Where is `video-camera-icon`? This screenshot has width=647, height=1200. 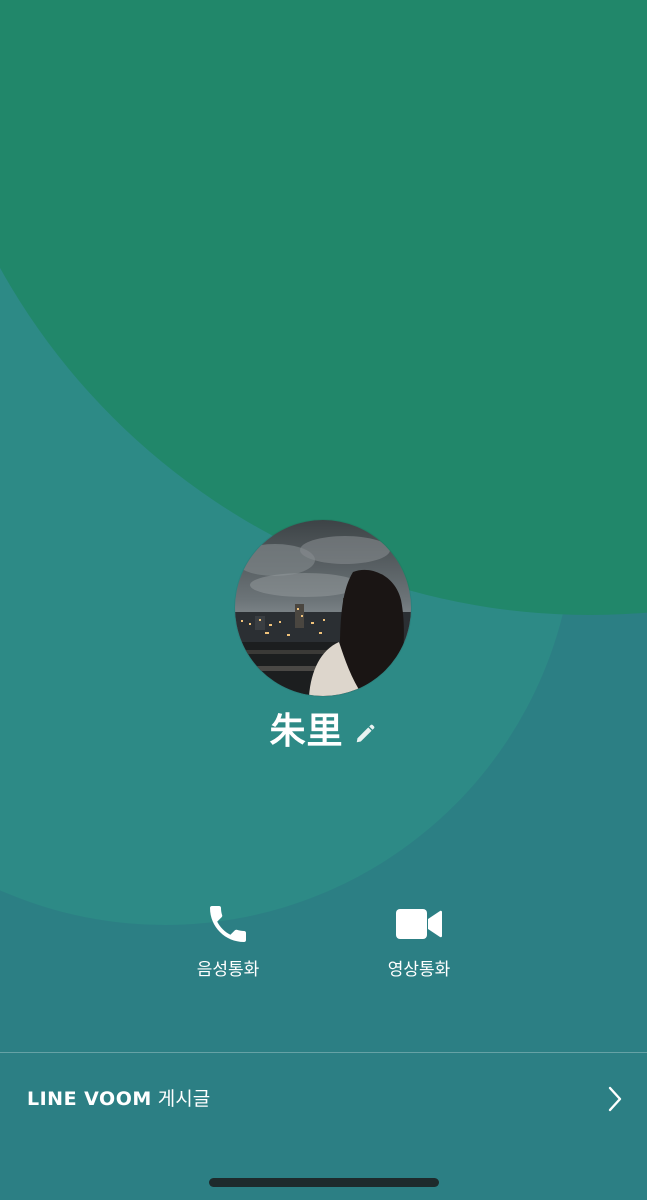 video-camera-icon is located at coordinates (419, 924).